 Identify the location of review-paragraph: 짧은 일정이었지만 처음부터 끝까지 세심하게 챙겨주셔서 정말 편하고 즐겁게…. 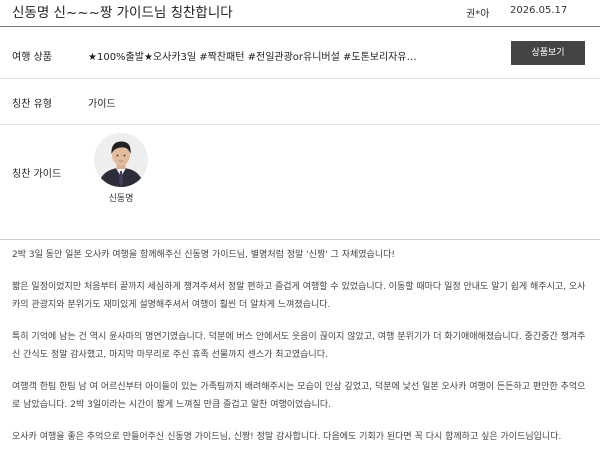
(299, 296).